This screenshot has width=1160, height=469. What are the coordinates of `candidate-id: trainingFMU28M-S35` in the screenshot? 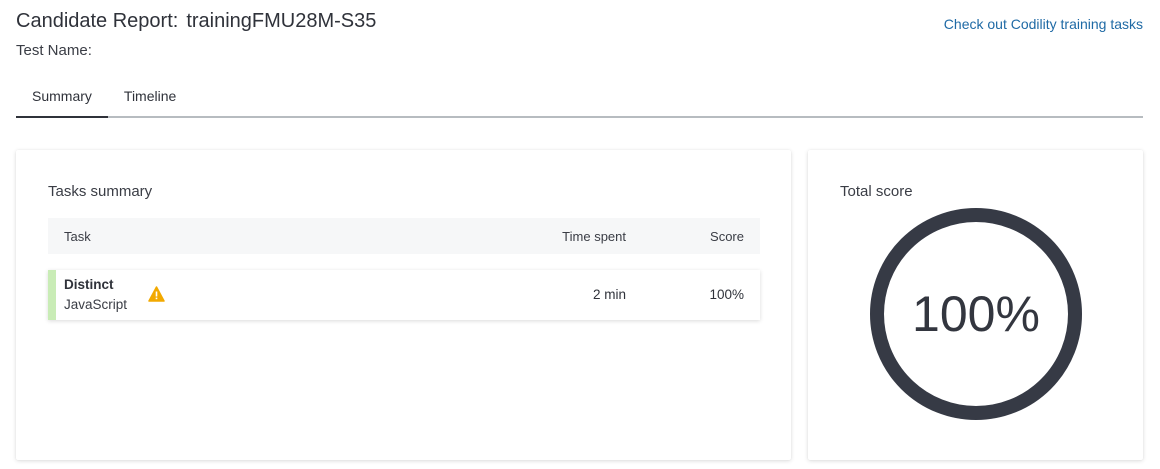 It's located at (281, 21).